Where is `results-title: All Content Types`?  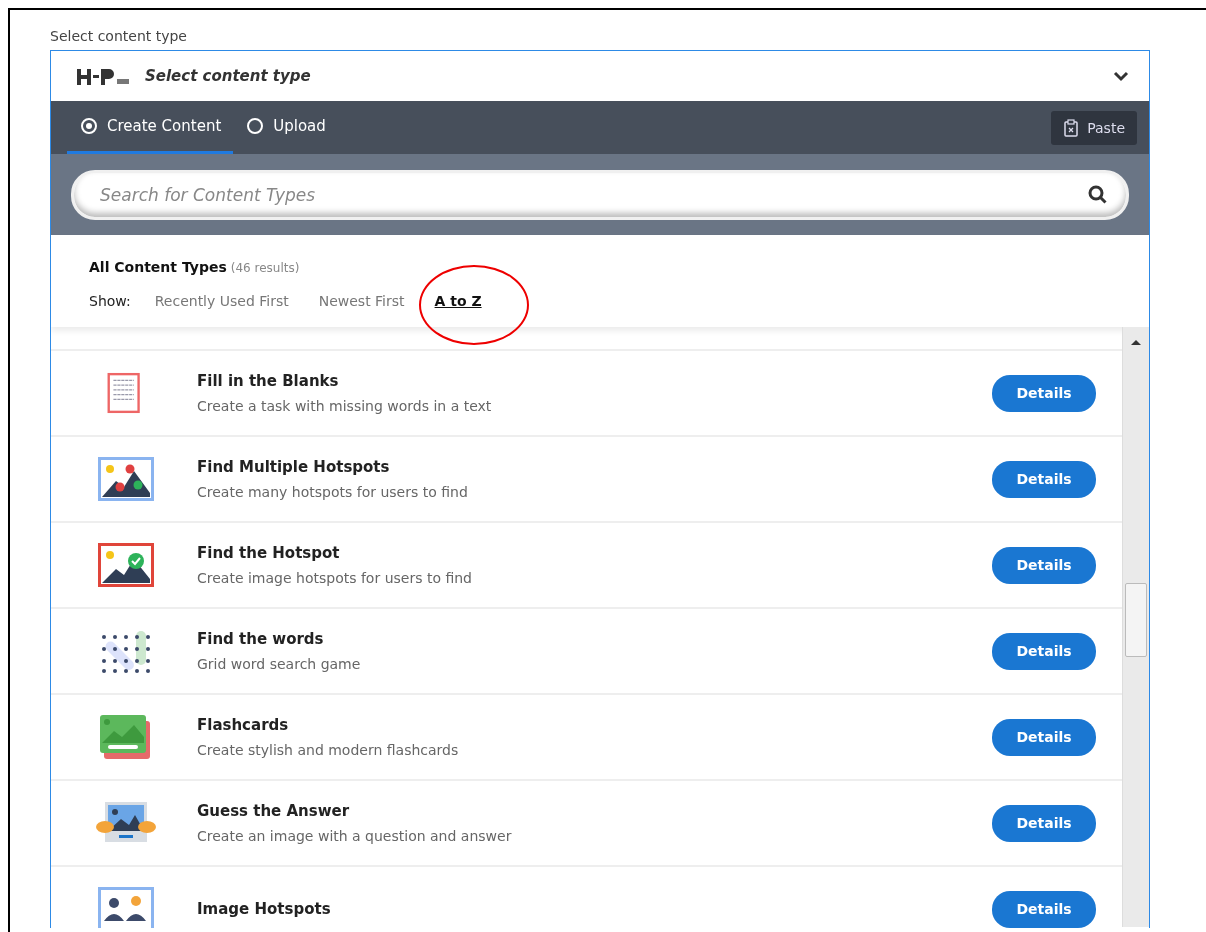 results-title: All Content Types is located at coordinates (158, 267).